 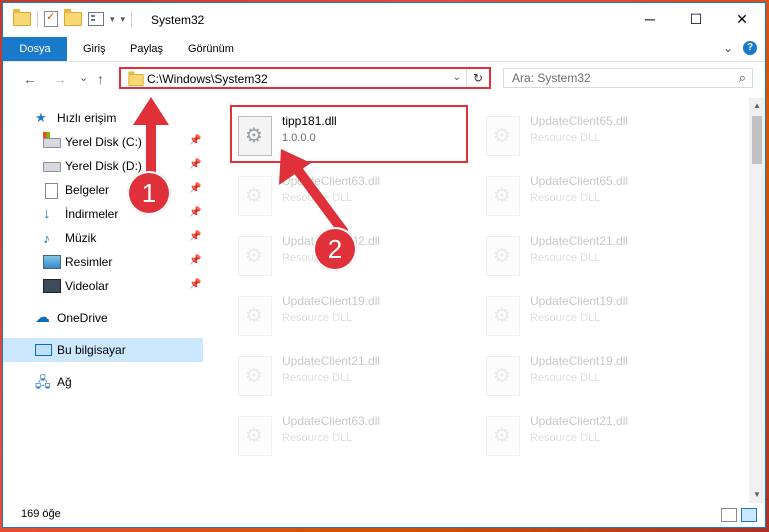 What do you see at coordinates (742, 78) in the screenshot?
I see `search-icon: ⌕` at bounding box center [742, 78].